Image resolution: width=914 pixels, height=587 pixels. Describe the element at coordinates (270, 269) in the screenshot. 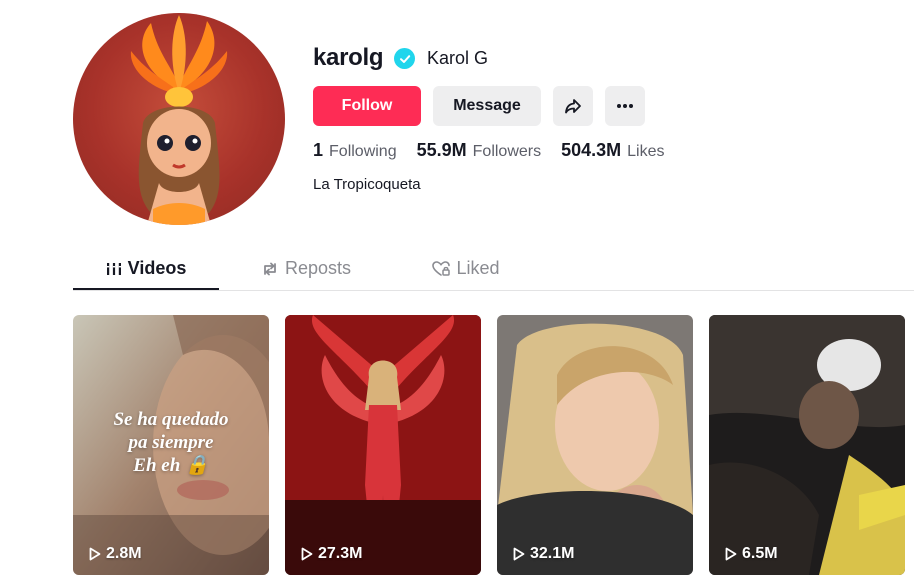

I see `repost-icon` at that location.